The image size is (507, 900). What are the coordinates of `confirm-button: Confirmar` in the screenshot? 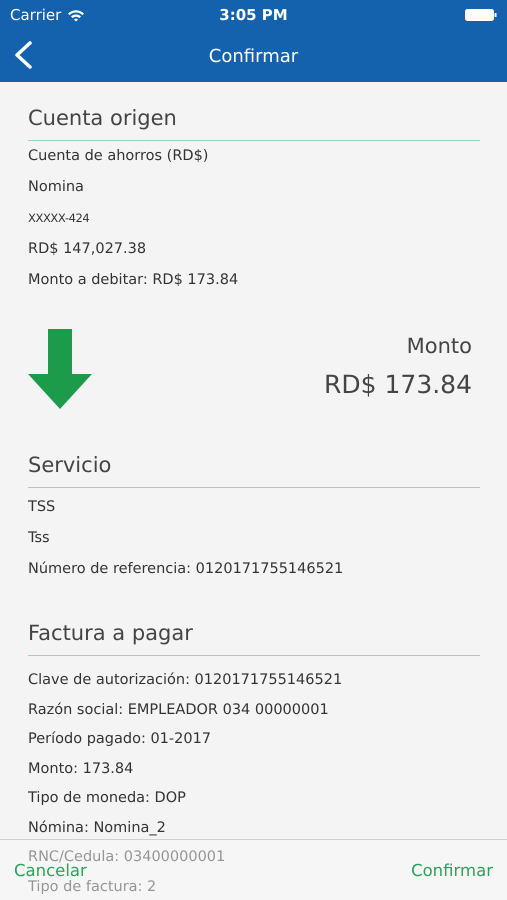 It's located at (452, 870).